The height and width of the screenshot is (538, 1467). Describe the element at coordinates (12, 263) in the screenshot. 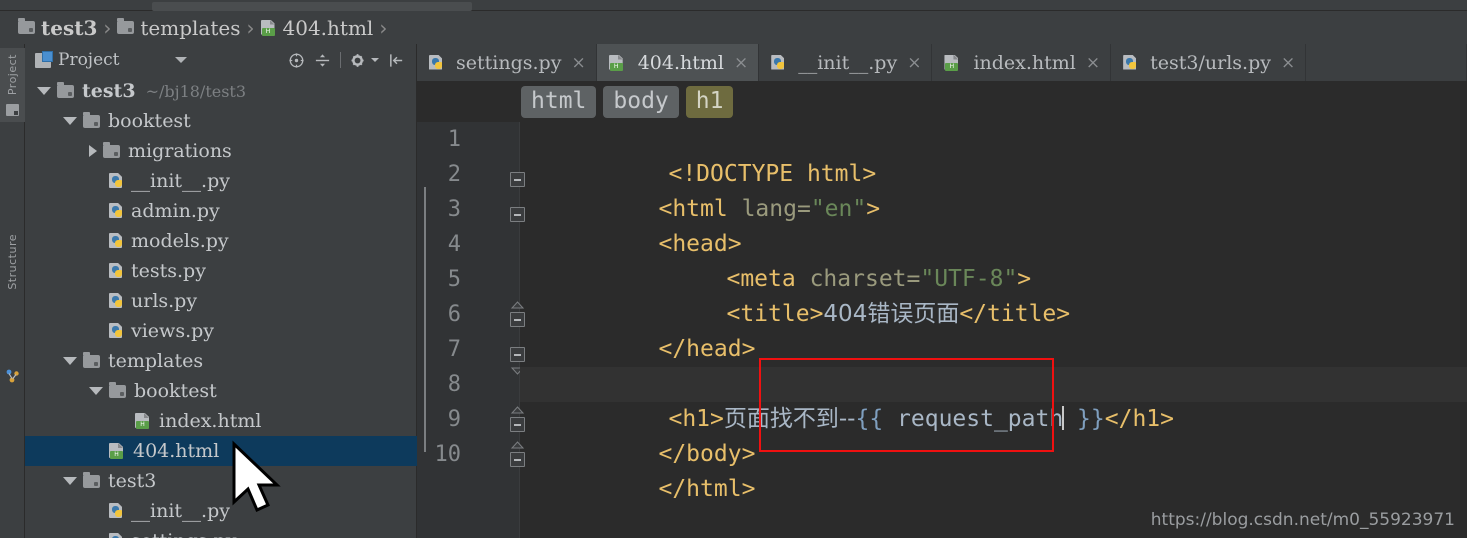

I see `tool-window-button-structure: Structure` at that location.